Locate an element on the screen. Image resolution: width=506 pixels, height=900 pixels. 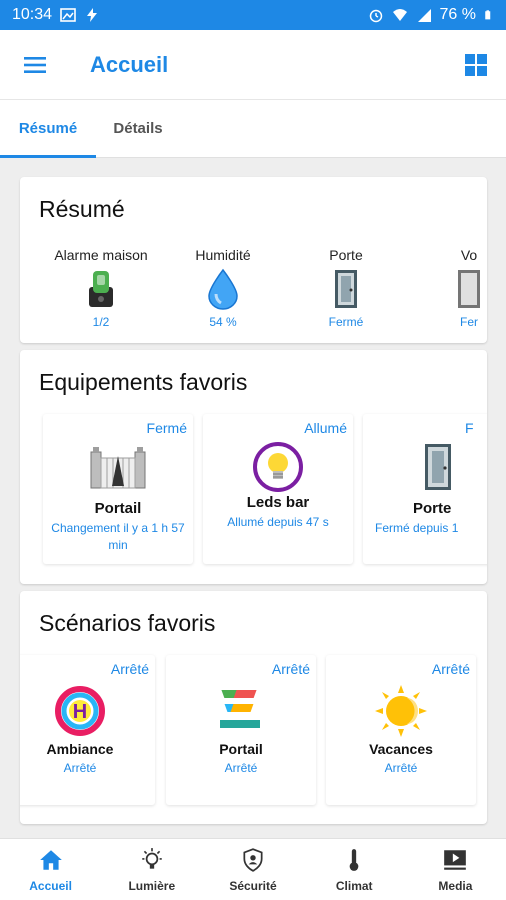
media-icon is located at coordinates (455, 859).